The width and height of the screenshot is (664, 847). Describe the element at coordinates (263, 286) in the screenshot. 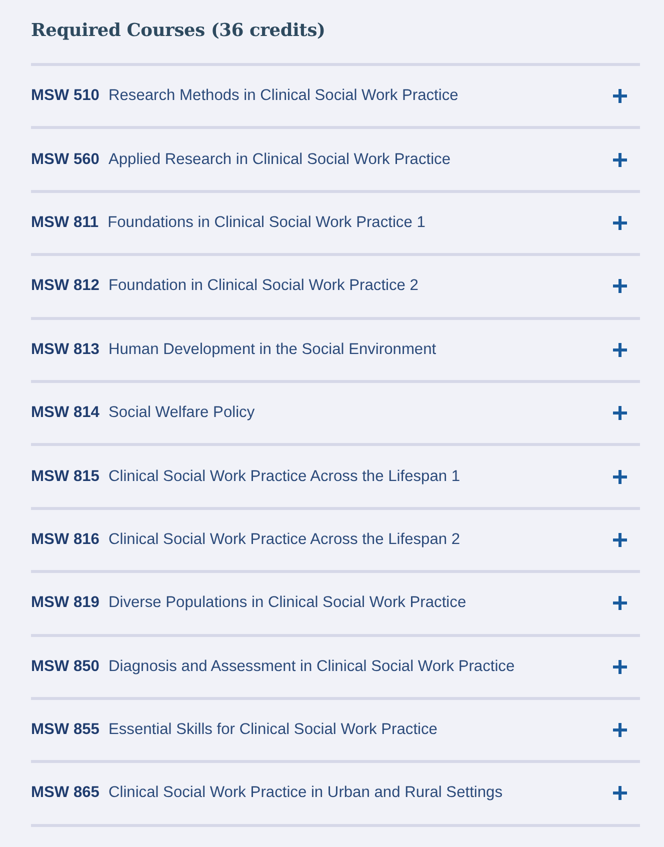

I see `course-title: Foundation in Clinical Social Work Practice 2` at that location.